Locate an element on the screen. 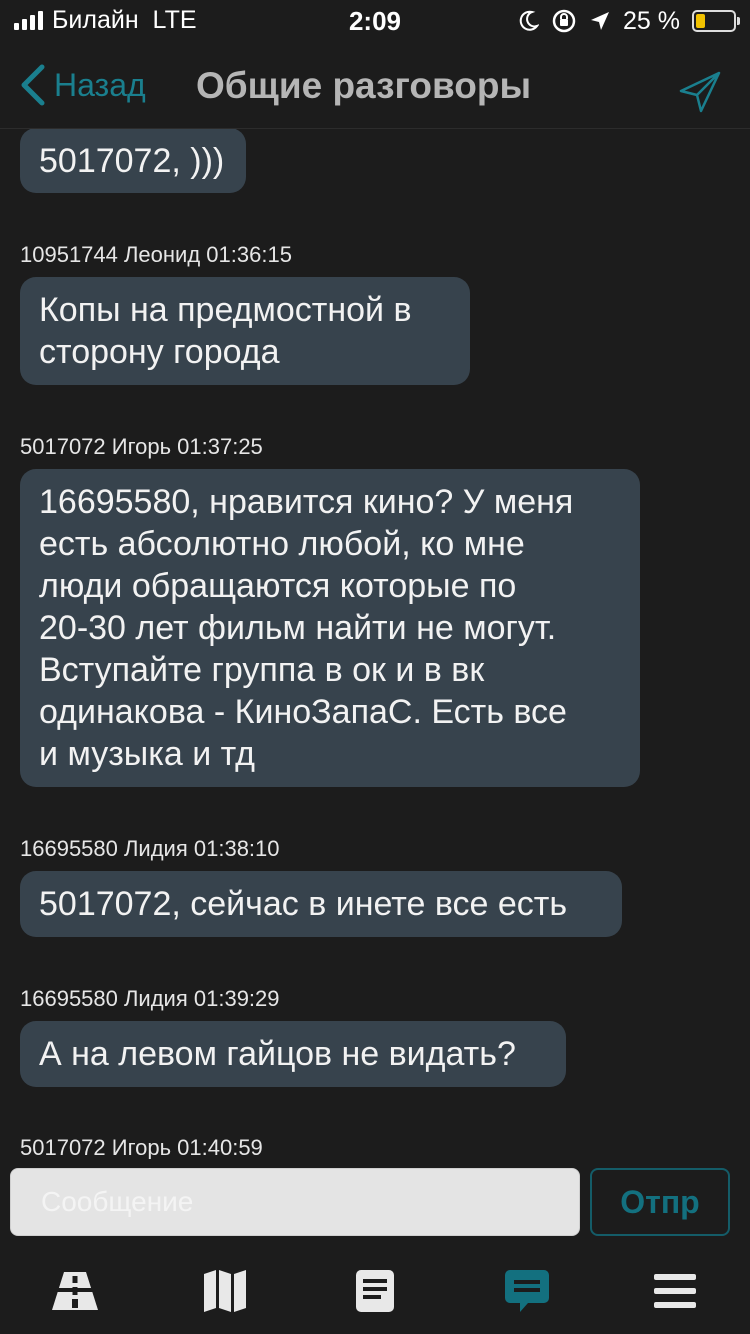 This screenshot has height=1334, width=750. moon-icon is located at coordinates (529, 20).